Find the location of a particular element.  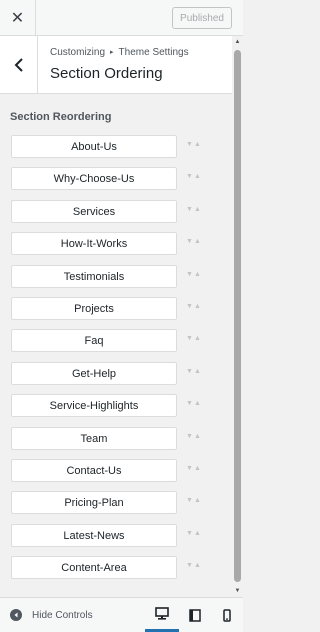

section-item: Team is located at coordinates (94, 438).